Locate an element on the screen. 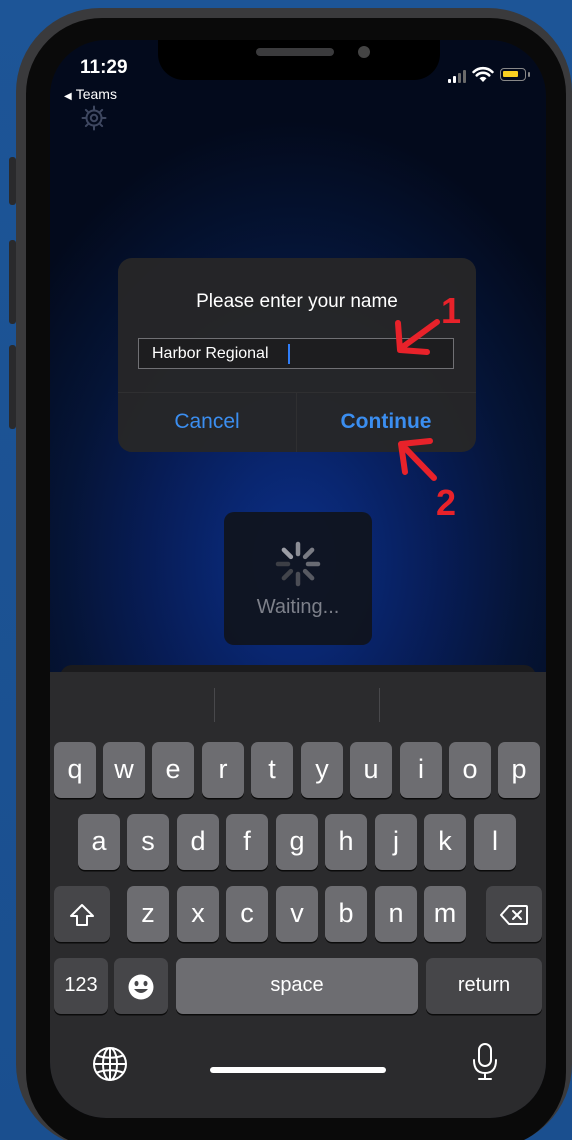 This screenshot has width=572, height=1140. wifi-icon is located at coordinates (483, 74).